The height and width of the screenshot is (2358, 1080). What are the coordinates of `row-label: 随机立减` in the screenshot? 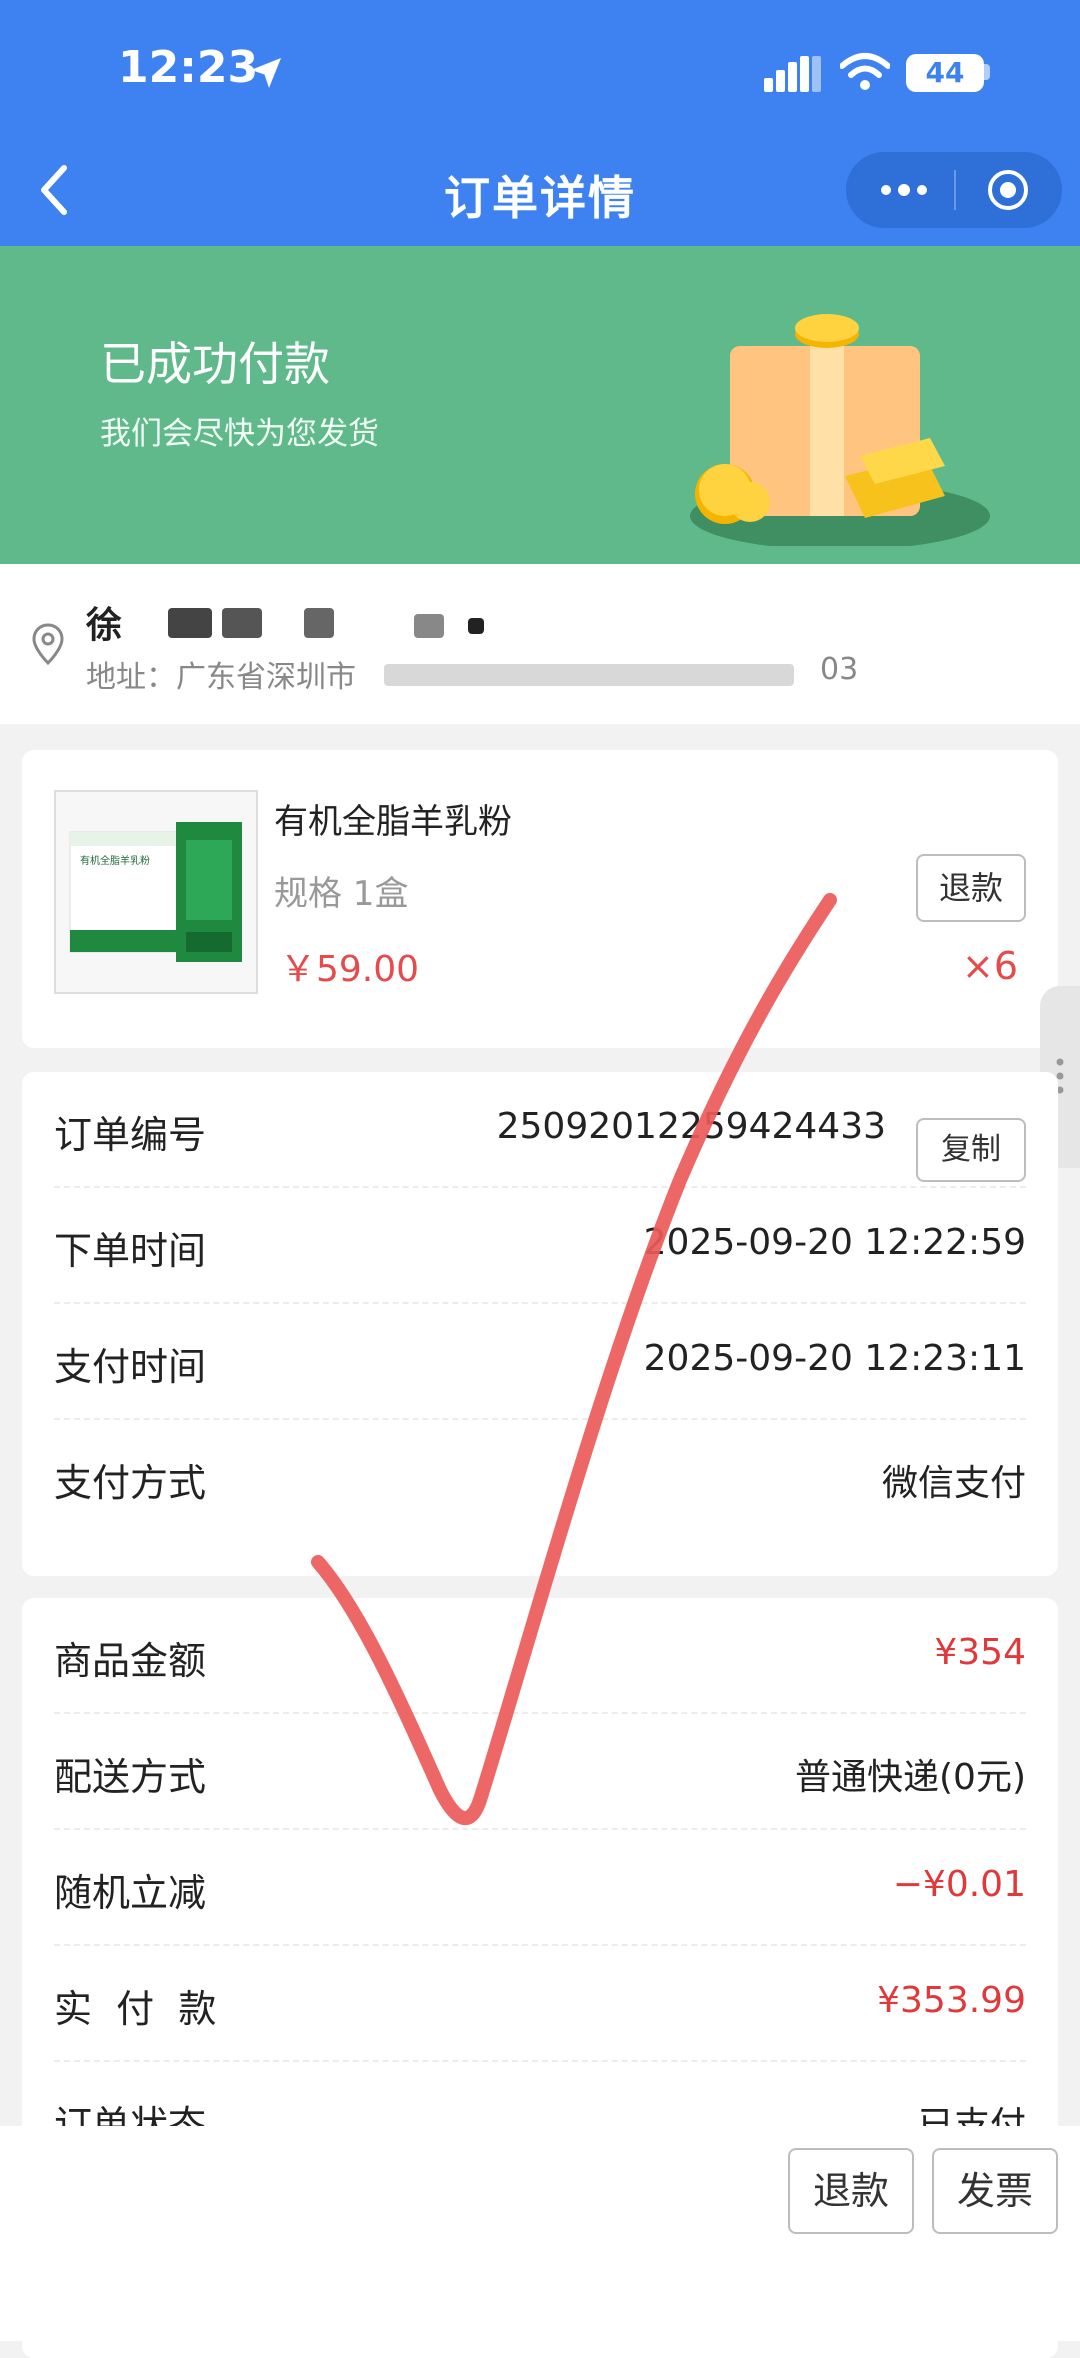 It's located at (130, 1893).